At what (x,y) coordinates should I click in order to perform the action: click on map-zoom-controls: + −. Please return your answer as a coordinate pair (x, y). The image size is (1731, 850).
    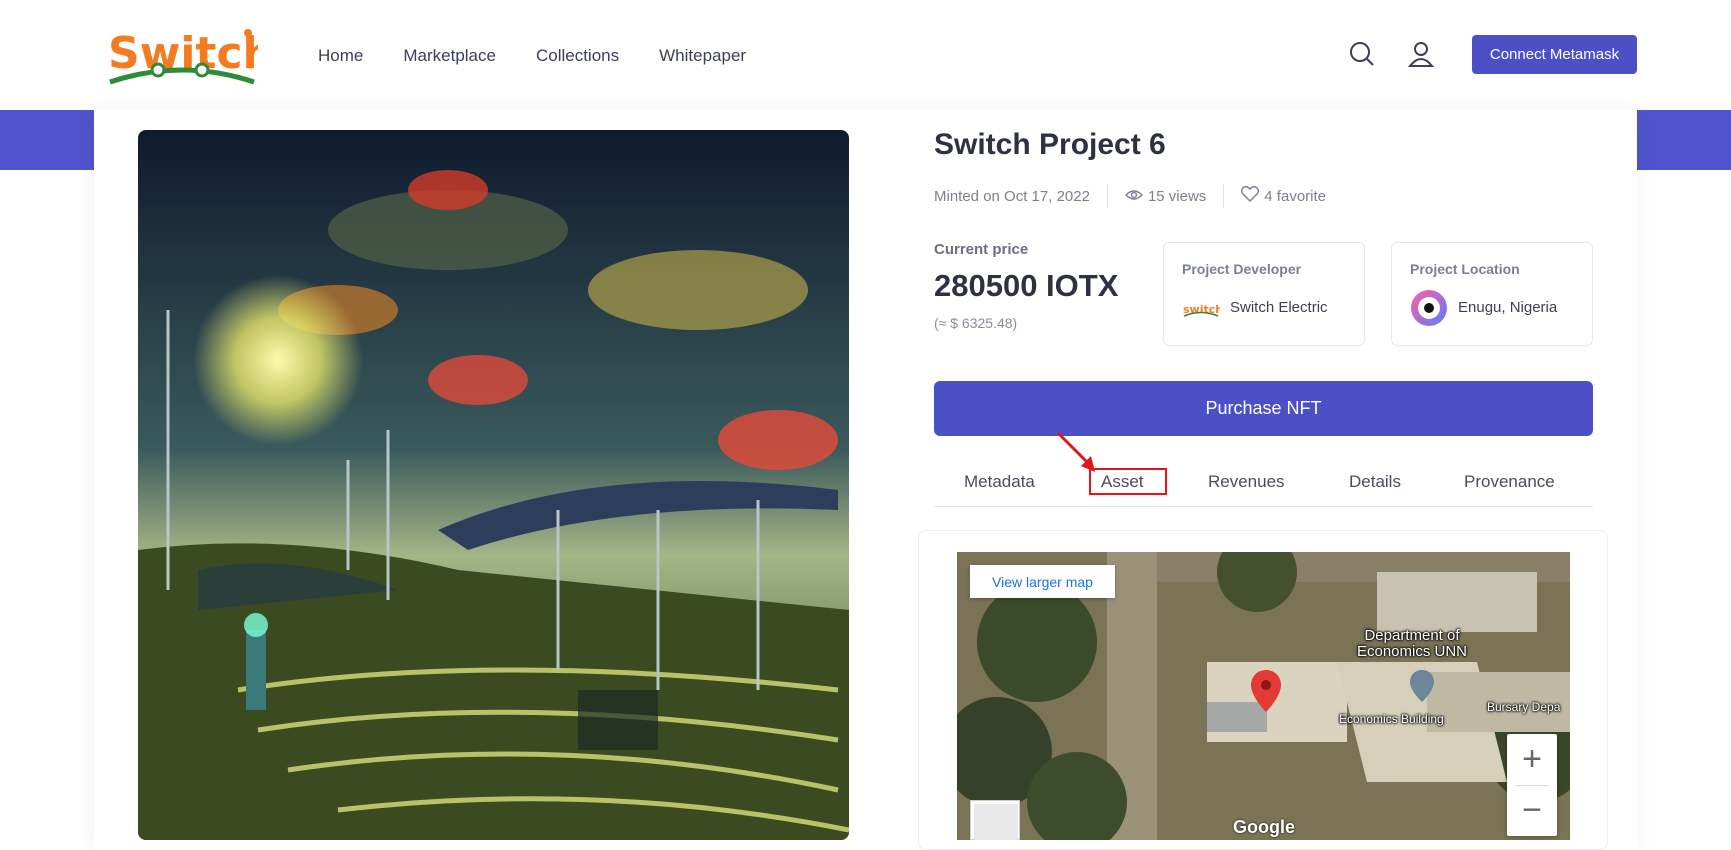
    Looking at the image, I should click on (1532, 785).